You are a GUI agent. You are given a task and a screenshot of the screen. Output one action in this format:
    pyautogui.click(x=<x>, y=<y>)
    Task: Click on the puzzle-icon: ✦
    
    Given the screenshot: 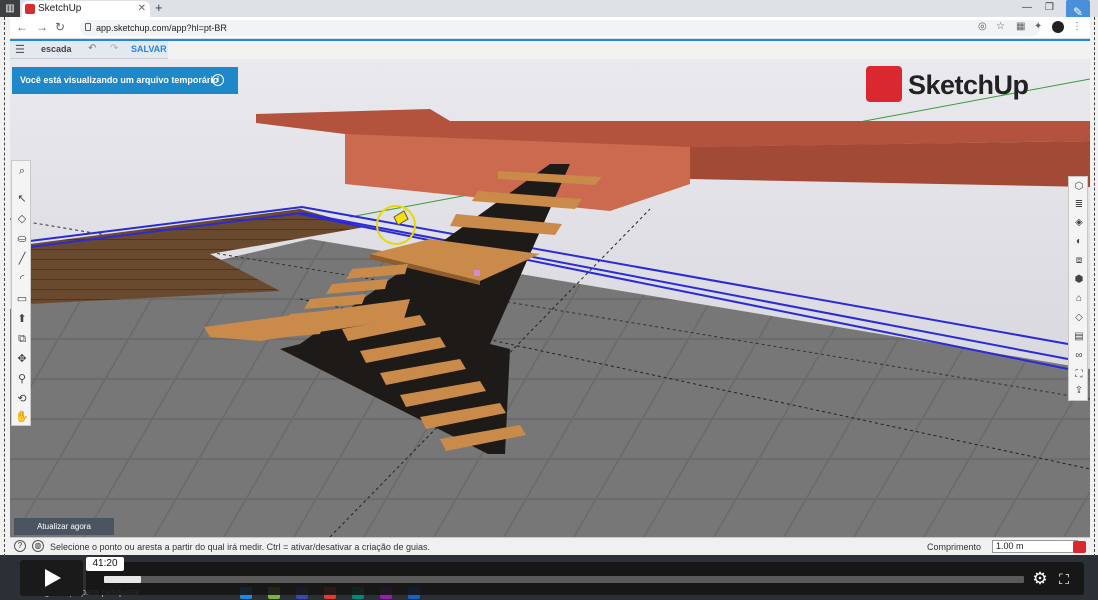 What is the action you would take?
    pyautogui.click(x=1038, y=26)
    